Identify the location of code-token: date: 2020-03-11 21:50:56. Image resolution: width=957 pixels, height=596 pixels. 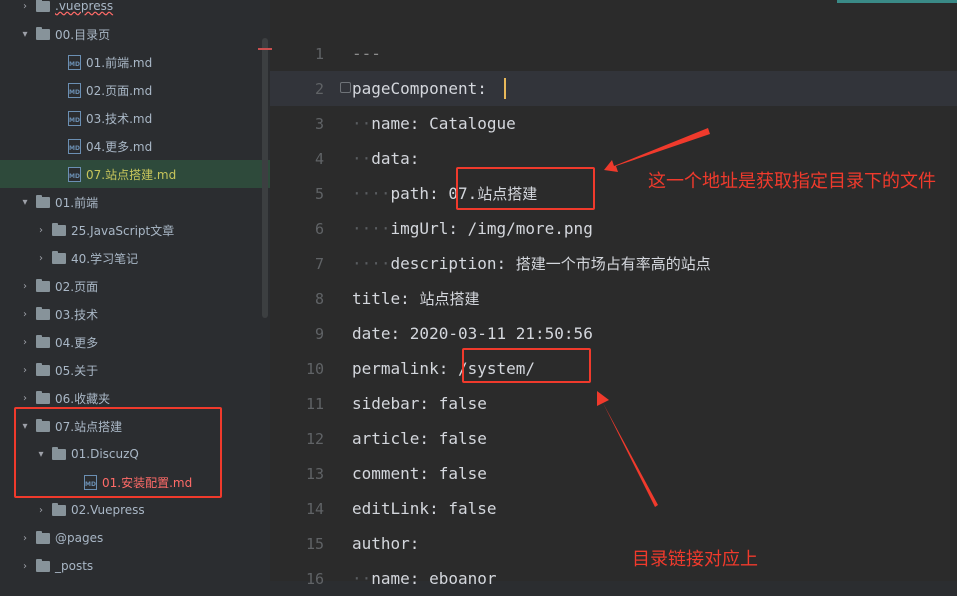
(472, 333).